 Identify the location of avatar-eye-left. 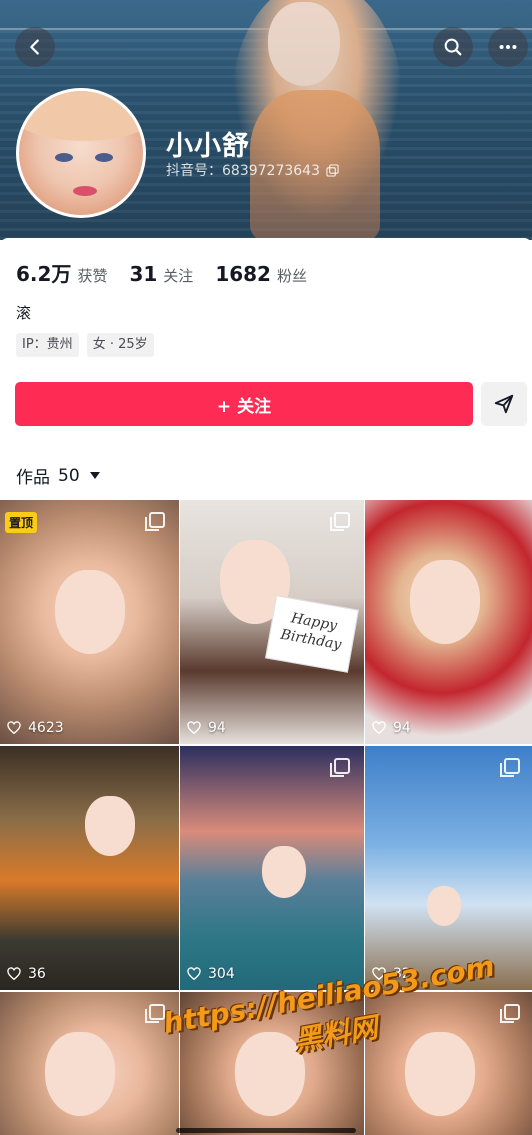
(64, 157).